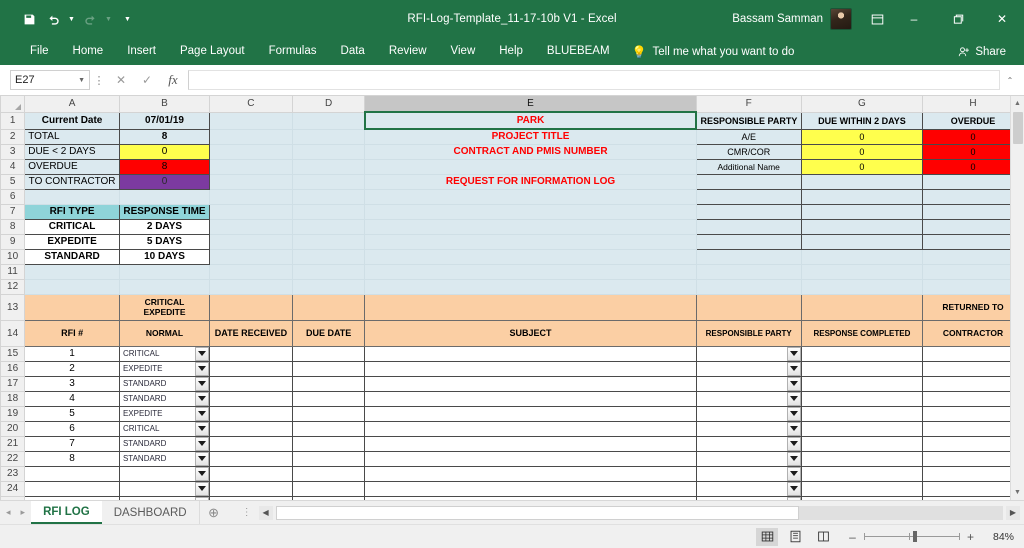 The image size is (1024, 548). I want to click on cell-c8, so click(251, 226).